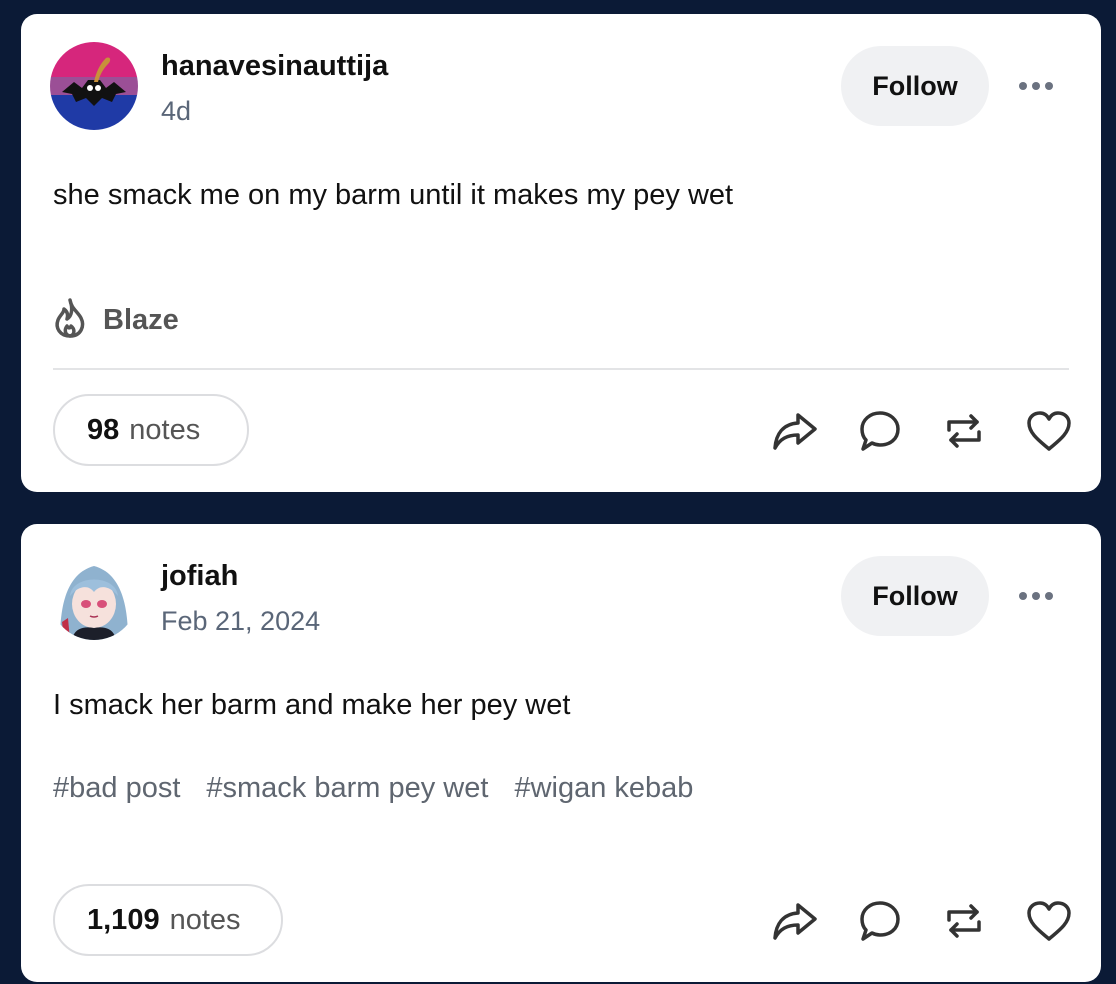  Describe the element at coordinates (176, 111) in the screenshot. I see `timestamp: 4d` at that location.